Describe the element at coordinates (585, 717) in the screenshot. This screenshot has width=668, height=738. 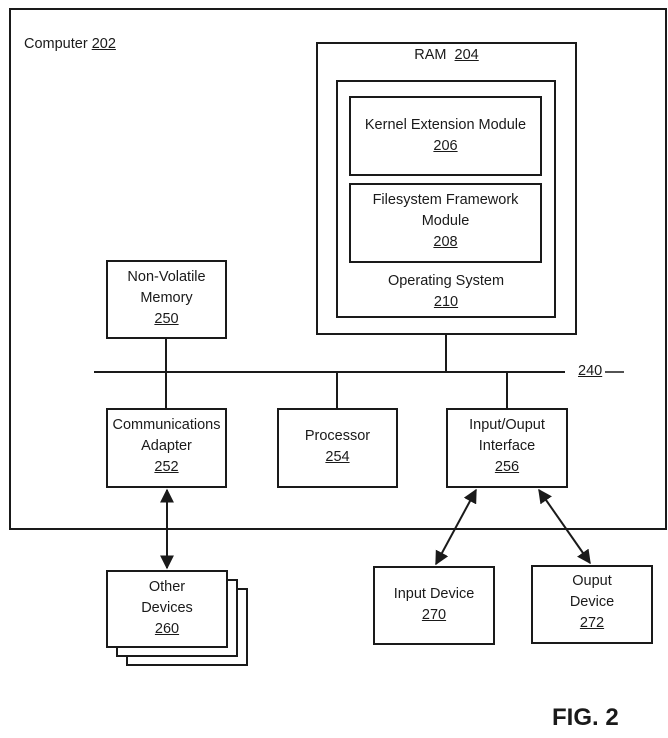
I see `figure-caption: FIG. 2` at that location.